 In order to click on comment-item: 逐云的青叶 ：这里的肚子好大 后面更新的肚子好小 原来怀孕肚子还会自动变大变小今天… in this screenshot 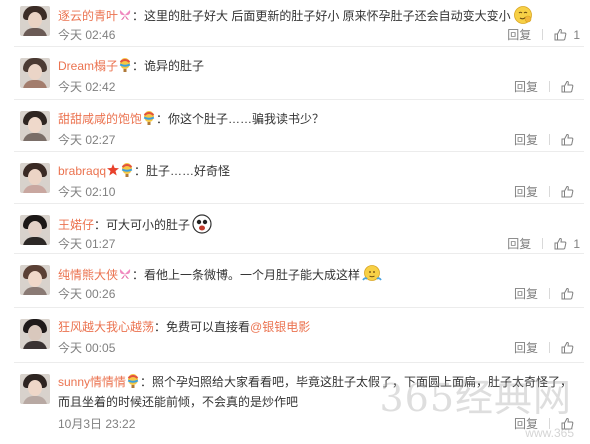, I will do `click(295, 25)`.